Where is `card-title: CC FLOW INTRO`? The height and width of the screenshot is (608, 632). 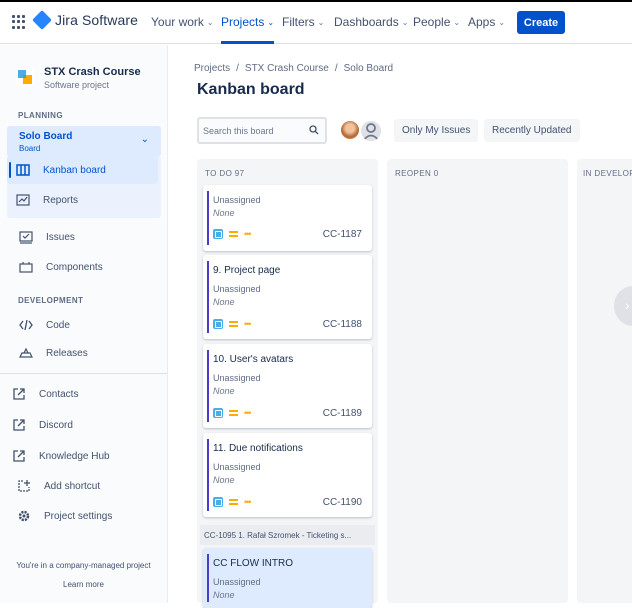
card-title: CC FLOW INTRO is located at coordinates (253, 563).